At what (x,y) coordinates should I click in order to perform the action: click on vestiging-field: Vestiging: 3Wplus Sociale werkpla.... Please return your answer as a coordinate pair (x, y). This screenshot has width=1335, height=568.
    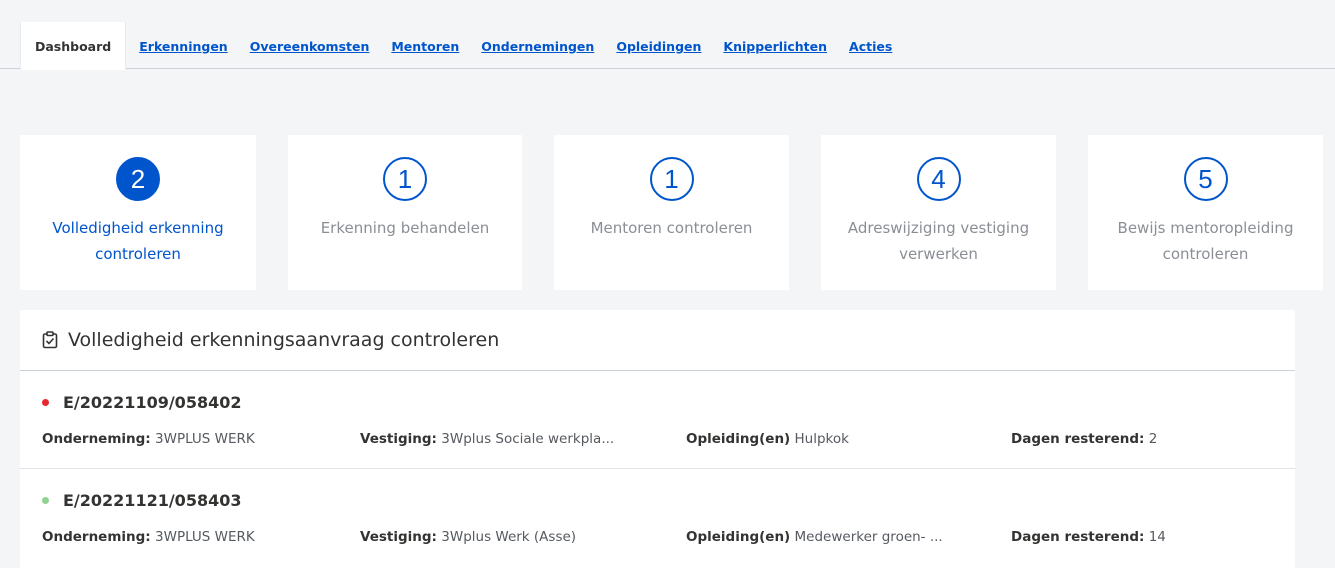
    Looking at the image, I should click on (487, 439).